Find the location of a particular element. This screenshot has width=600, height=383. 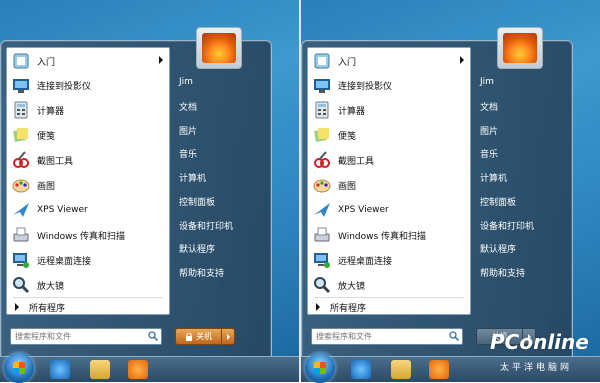

watermark-subtitle: 太平洋电脑网 is located at coordinates (536, 368).